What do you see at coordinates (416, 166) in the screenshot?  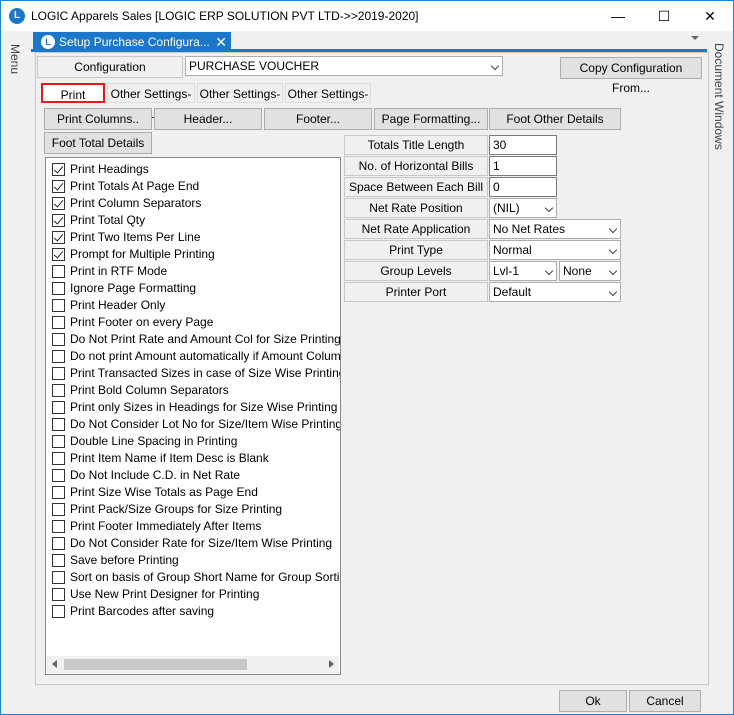 I see `horizontal-bills-label: No. of Horizontal Bills` at bounding box center [416, 166].